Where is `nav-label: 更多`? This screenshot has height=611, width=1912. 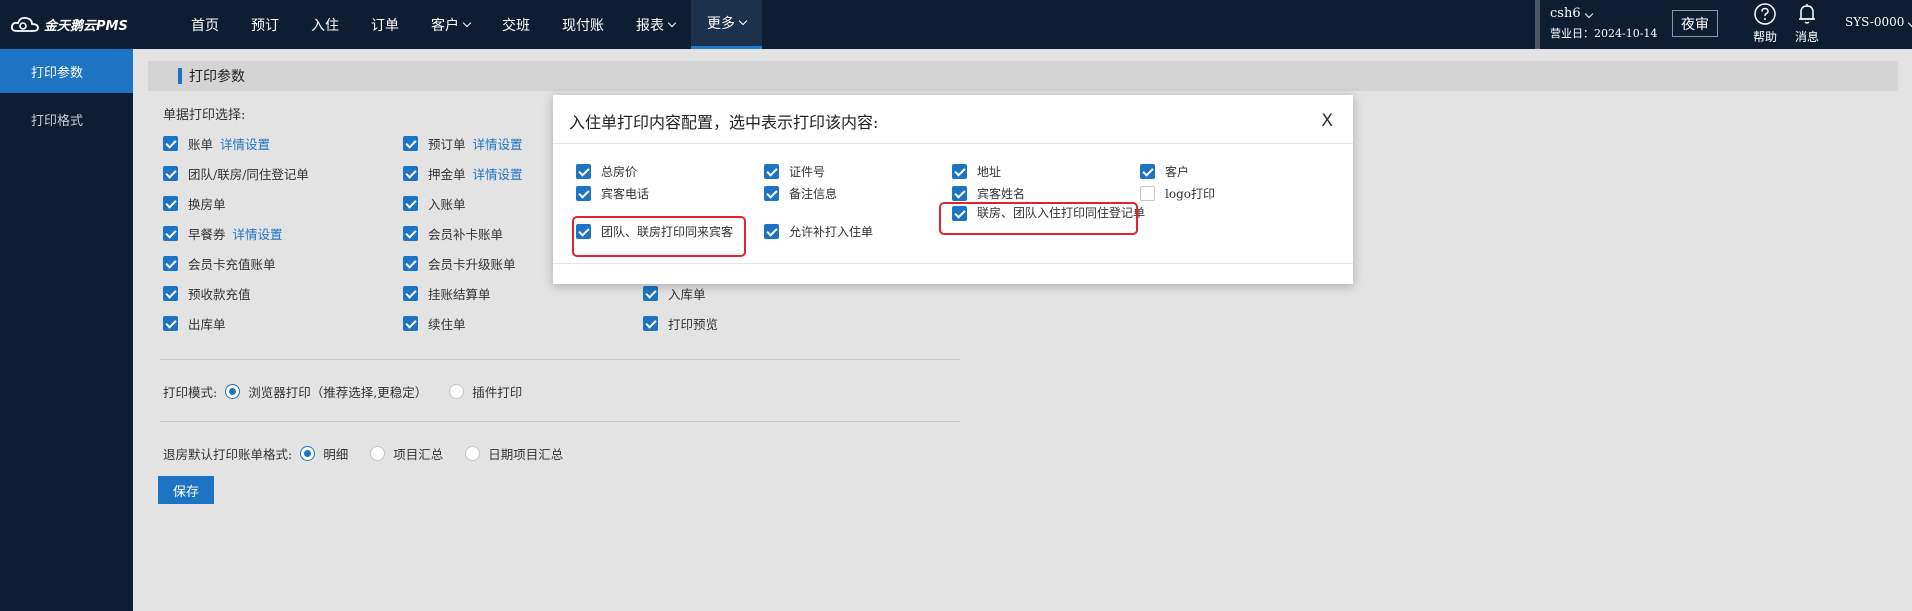
nav-label: 更多 is located at coordinates (721, 24).